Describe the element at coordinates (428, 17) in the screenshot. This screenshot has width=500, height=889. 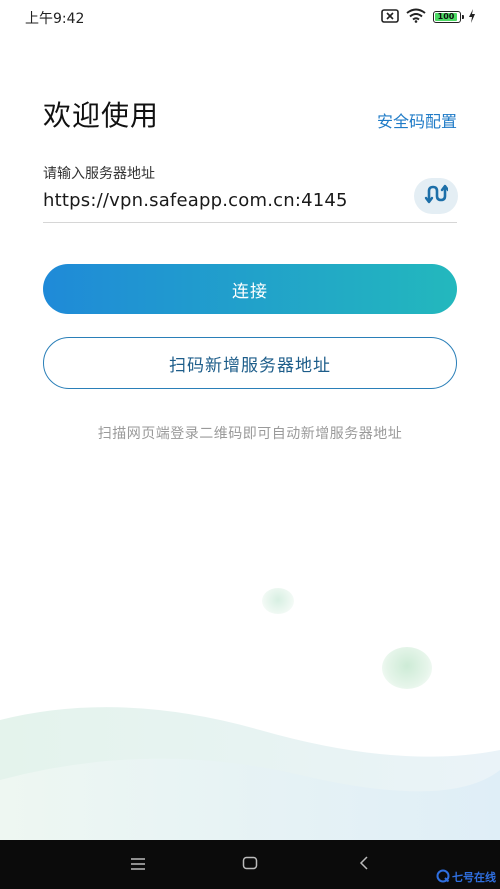
I see `status-icons: 100` at that location.